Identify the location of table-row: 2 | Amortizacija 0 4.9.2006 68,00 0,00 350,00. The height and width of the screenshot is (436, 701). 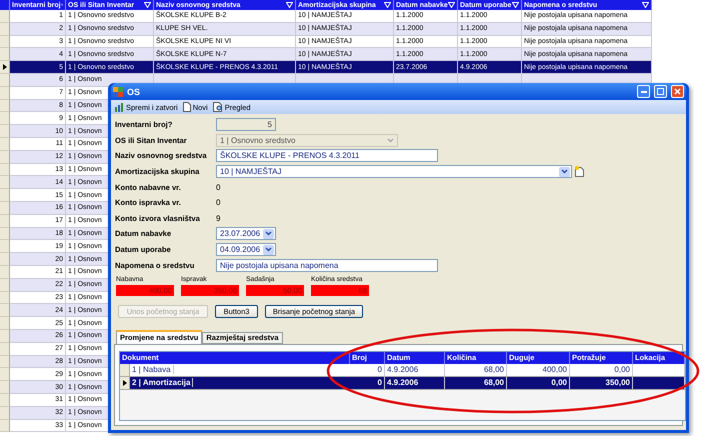
(402, 383).